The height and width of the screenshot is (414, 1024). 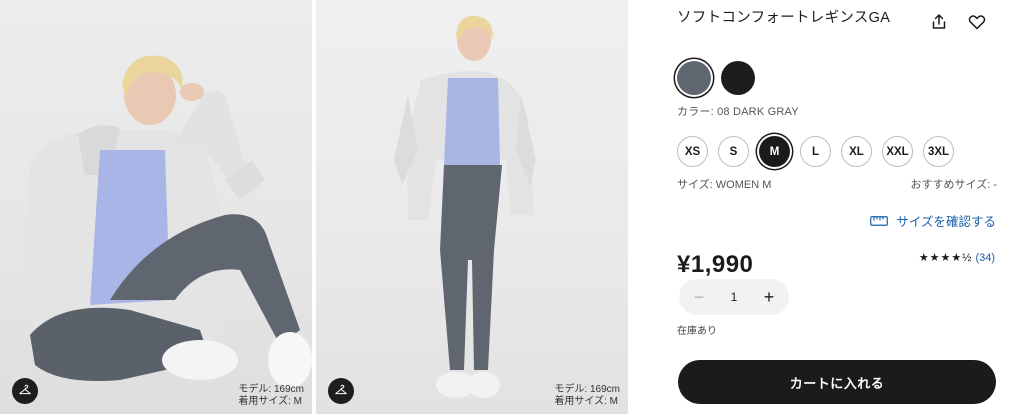 I want to click on size-option-l: L, so click(x=815, y=151).